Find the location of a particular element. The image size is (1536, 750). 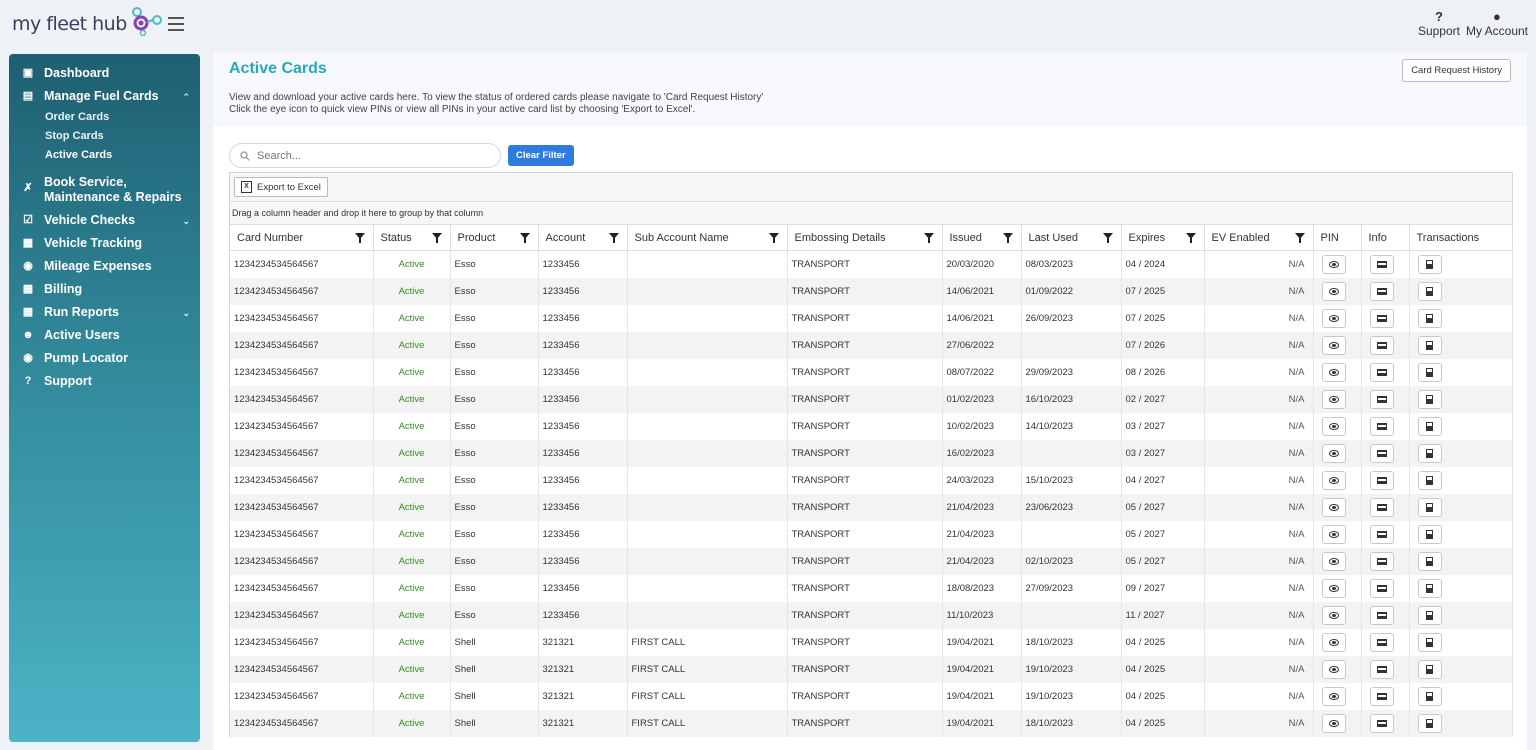

card-request-history-button: Card Request History is located at coordinates (1456, 70).